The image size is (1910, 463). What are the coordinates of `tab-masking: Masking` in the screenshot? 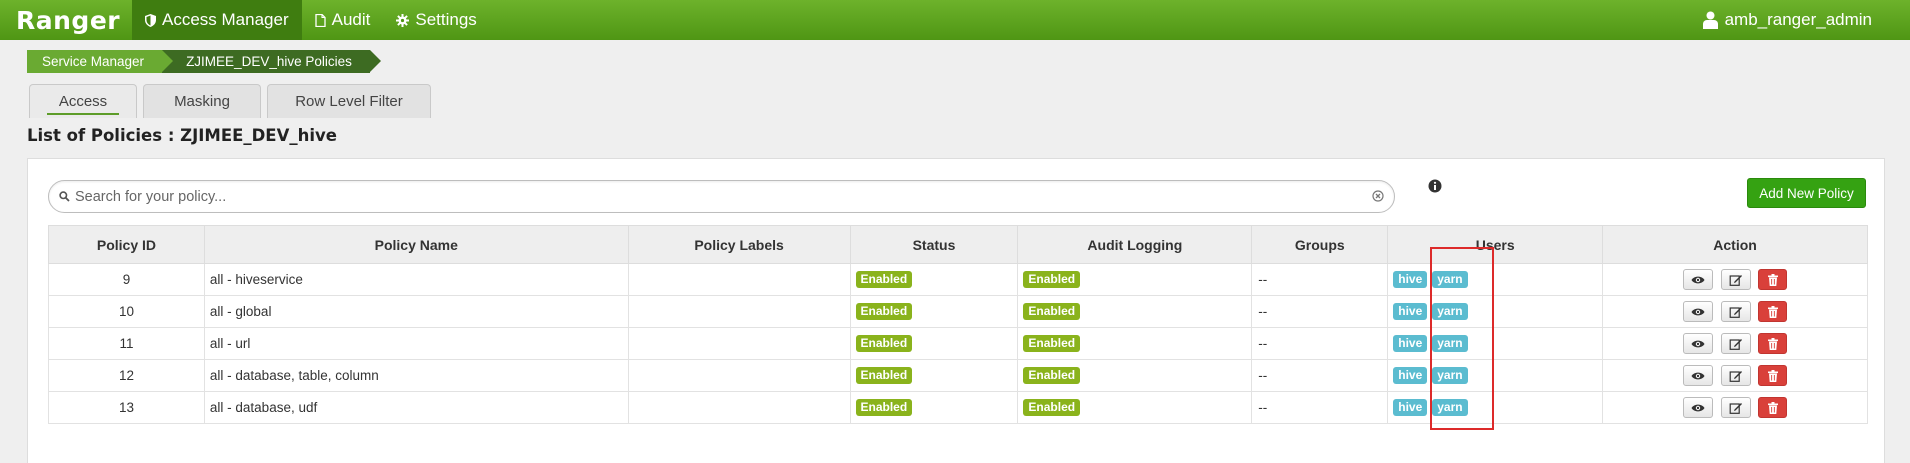 It's located at (202, 101).